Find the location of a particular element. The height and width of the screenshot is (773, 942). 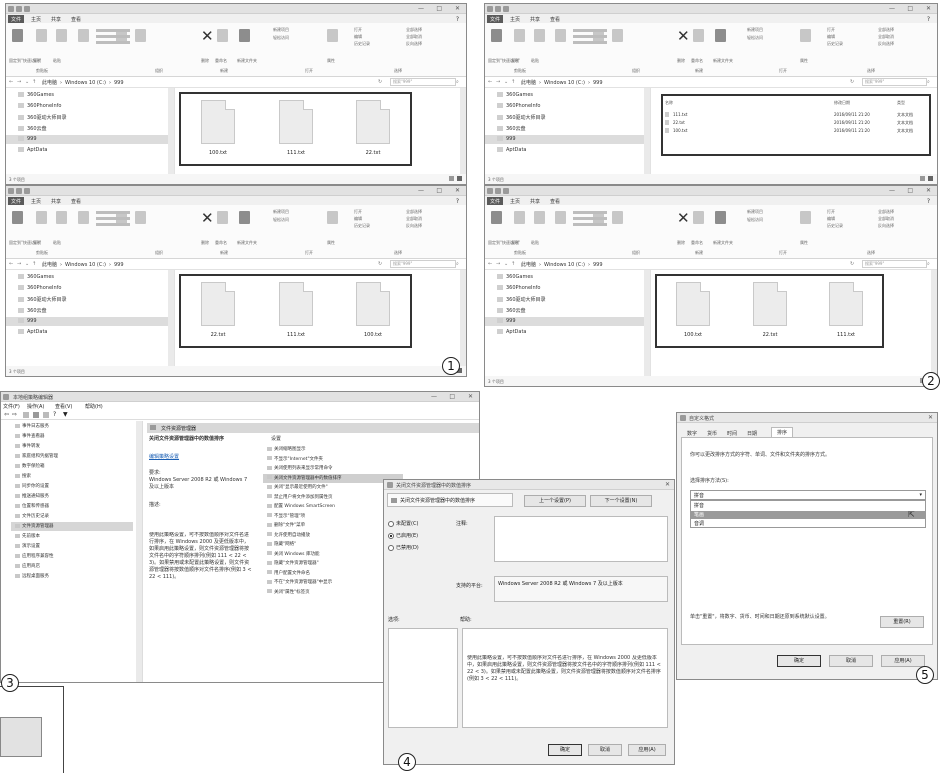

back-arrow-icon: ⇦ is located at coordinates (6, 414).